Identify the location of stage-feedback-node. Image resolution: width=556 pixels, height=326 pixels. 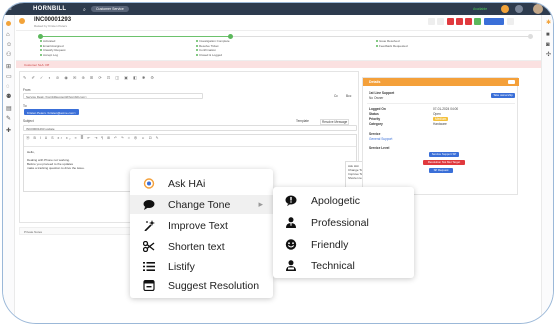
(530, 36).